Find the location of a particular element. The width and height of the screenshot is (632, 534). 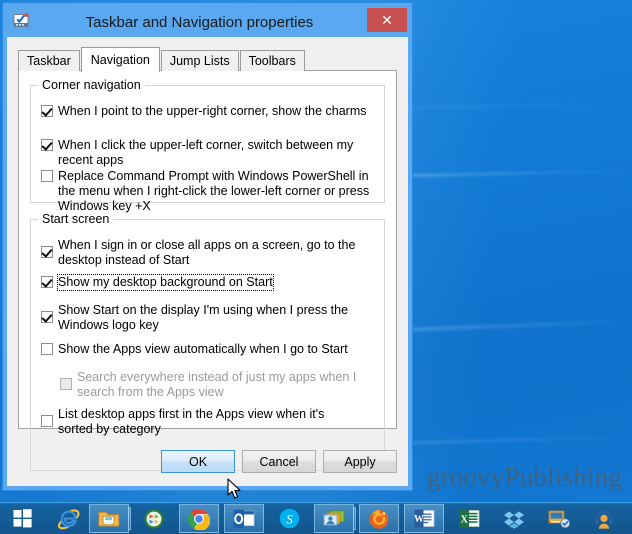

windows-taskbar: S W X is located at coordinates (316, 518).